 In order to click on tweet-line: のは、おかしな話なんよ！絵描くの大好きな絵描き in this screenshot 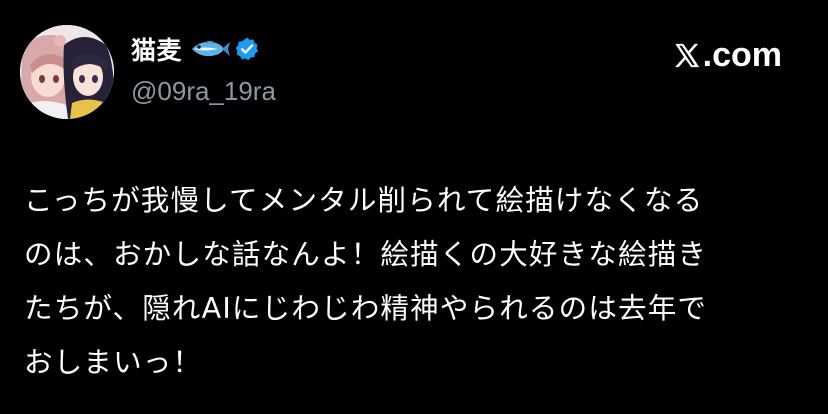, I will do `click(366, 254)`.